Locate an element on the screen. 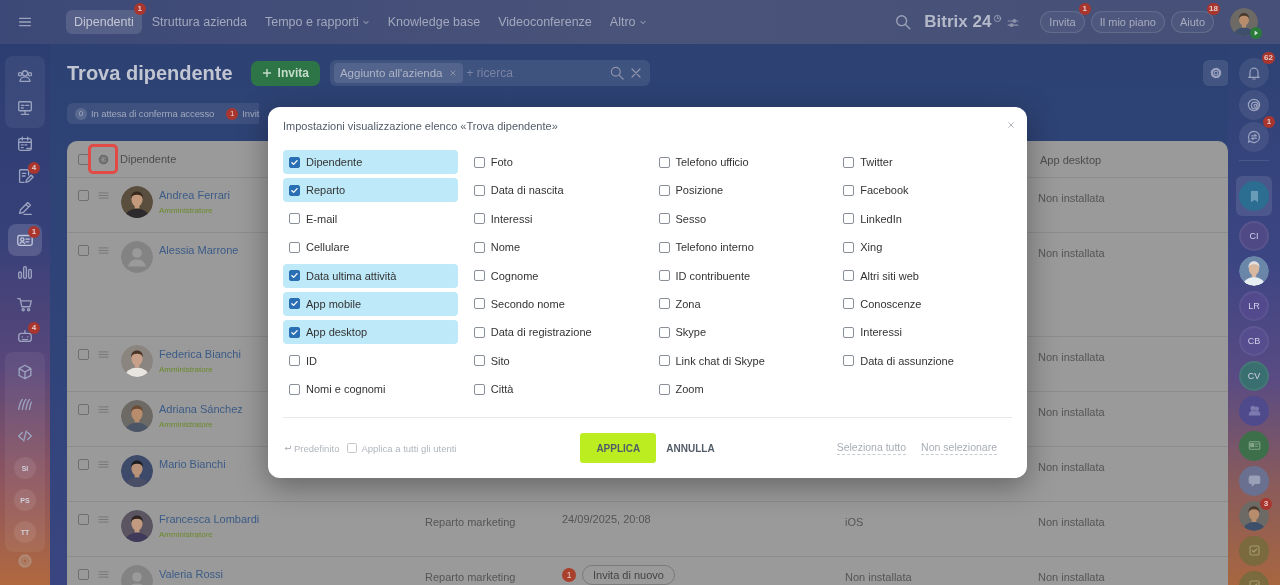 Image resolution: width=1280 pixels, height=585 pixels. column-option: Telefono interno is located at coordinates (740, 247).